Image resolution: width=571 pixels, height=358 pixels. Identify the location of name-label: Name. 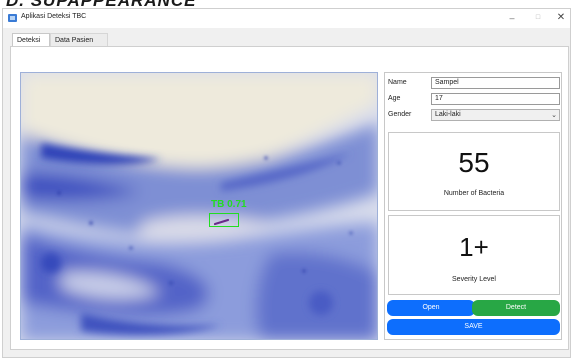
(397, 82).